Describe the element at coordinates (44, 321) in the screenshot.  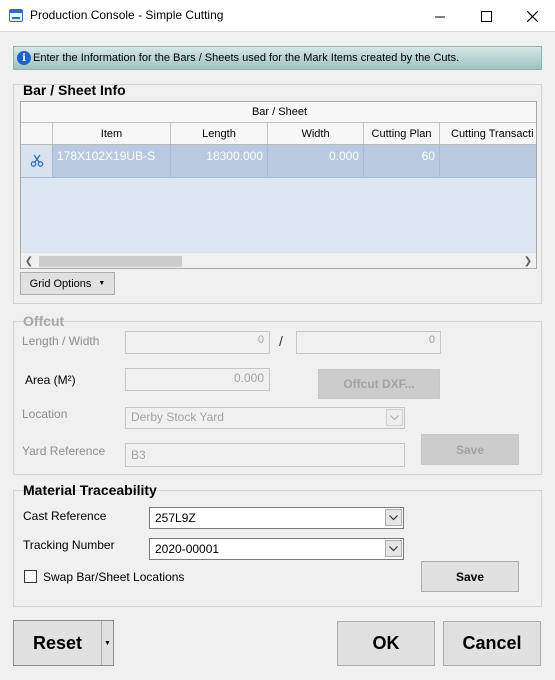
I see `offcut-title: Offcut` at that location.